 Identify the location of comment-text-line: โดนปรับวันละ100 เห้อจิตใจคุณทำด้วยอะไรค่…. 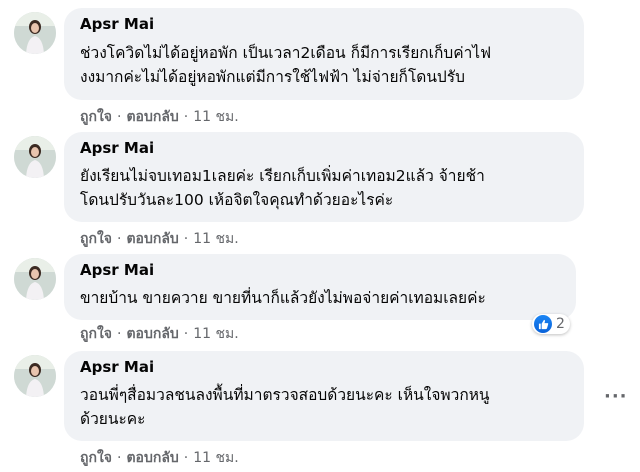
(237, 200).